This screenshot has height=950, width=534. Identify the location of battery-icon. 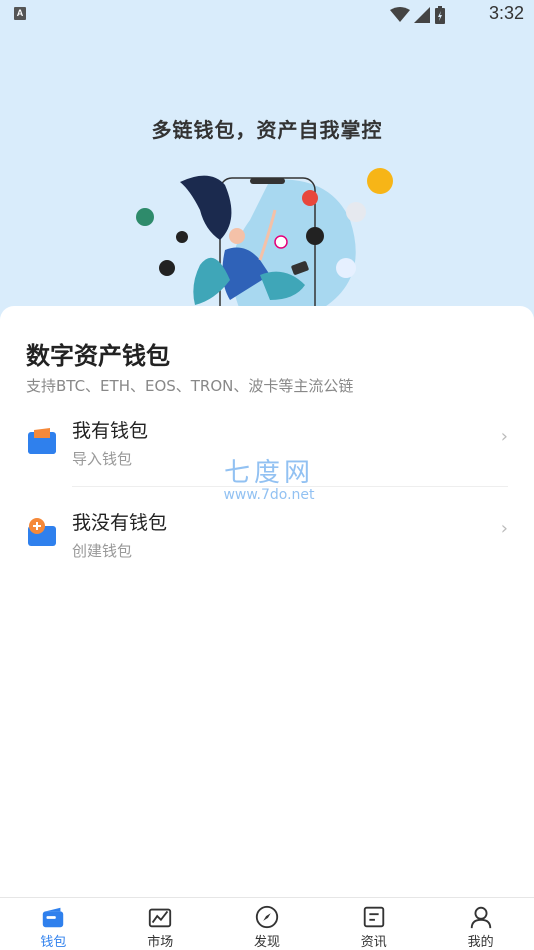
(440, 15).